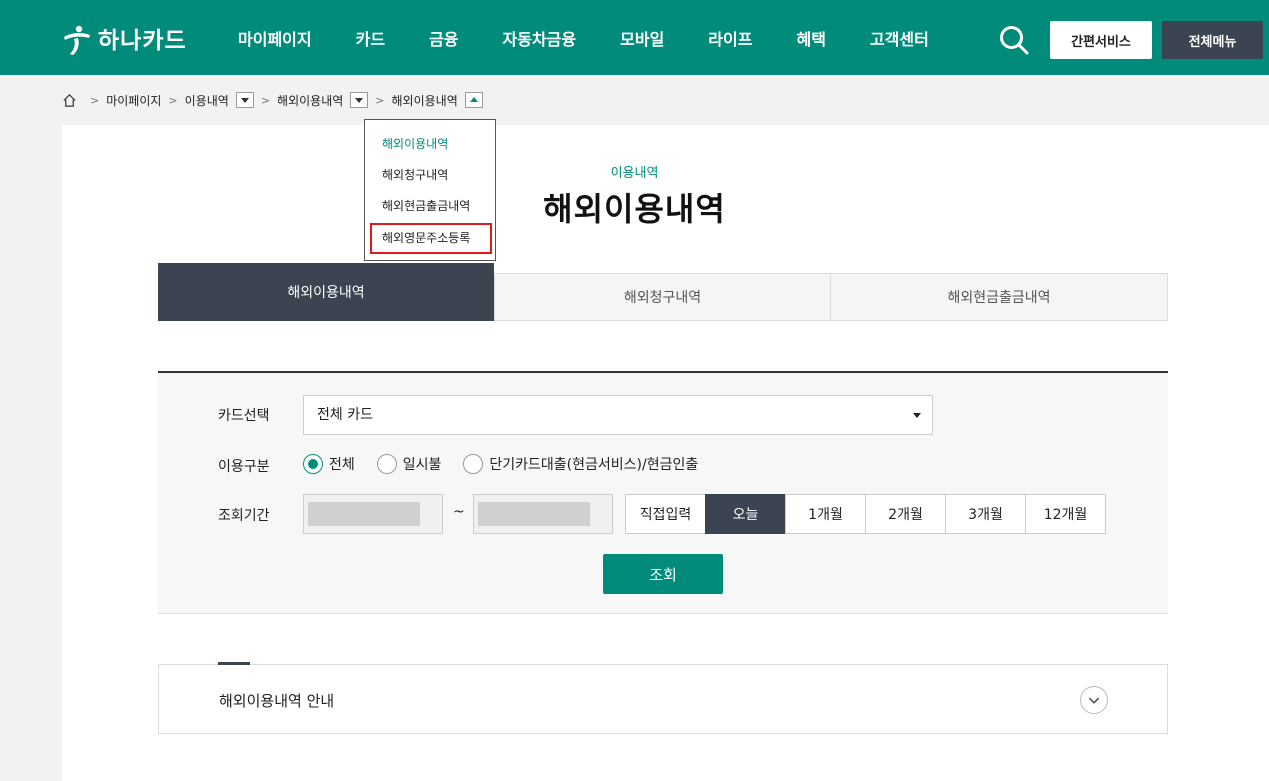 The width and height of the screenshot is (1269, 781). Describe the element at coordinates (730, 37) in the screenshot. I see `nav-item-life: 라이프` at that location.